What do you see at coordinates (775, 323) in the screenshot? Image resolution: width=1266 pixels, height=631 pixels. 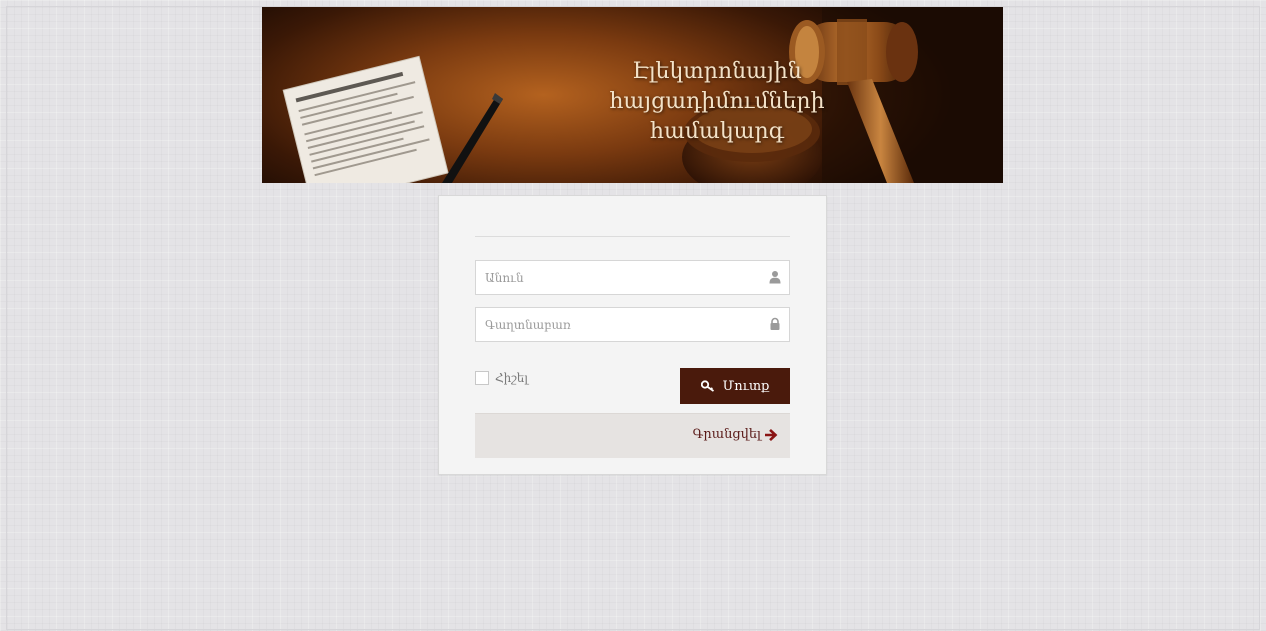 I see `lock-icon` at bounding box center [775, 323].